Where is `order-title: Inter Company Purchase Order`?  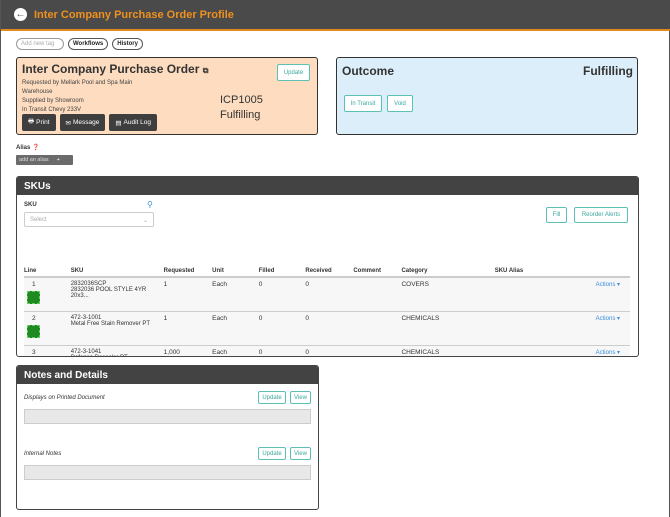
order-title: Inter Company Purchase Order is located at coordinates (111, 69).